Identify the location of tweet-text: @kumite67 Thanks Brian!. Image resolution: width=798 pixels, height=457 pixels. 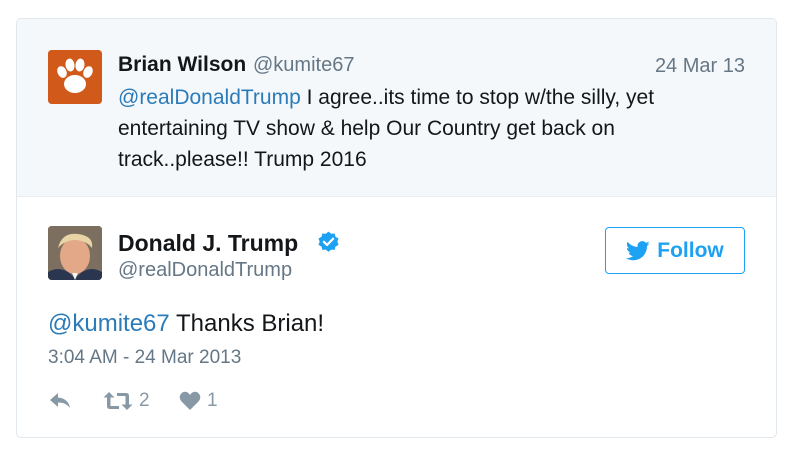
(186, 324).